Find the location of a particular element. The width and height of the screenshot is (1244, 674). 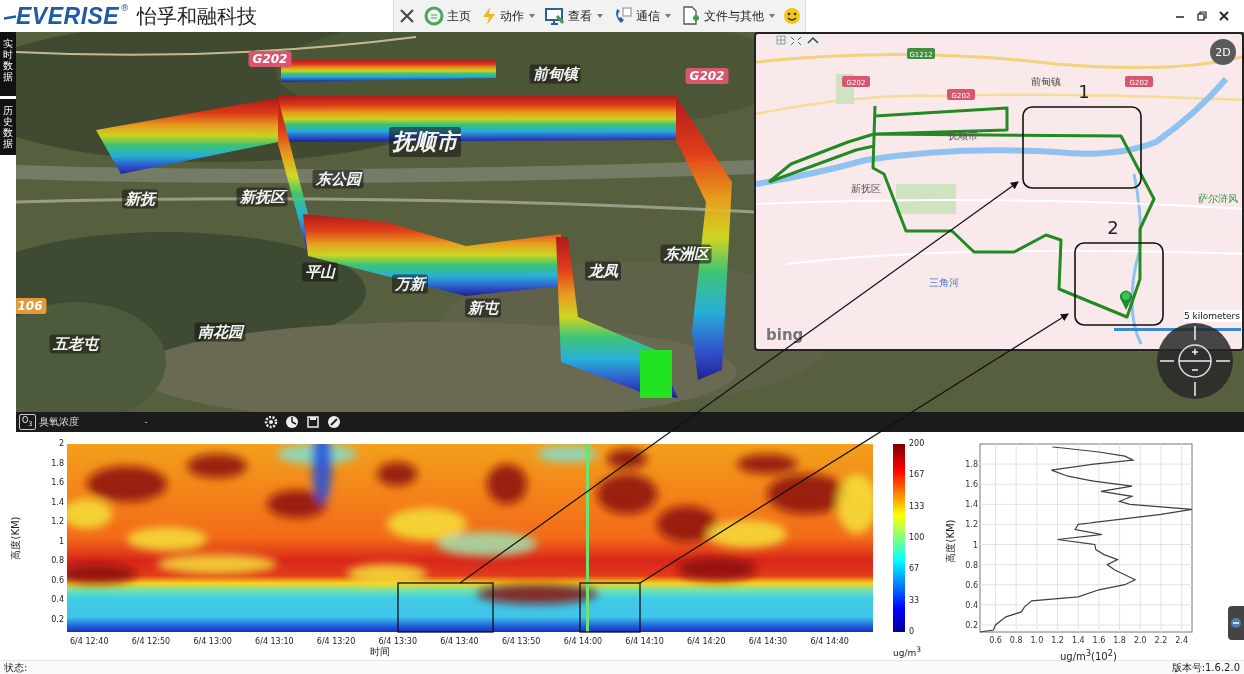

tick-label: 6/4 14:40 is located at coordinates (829, 641).